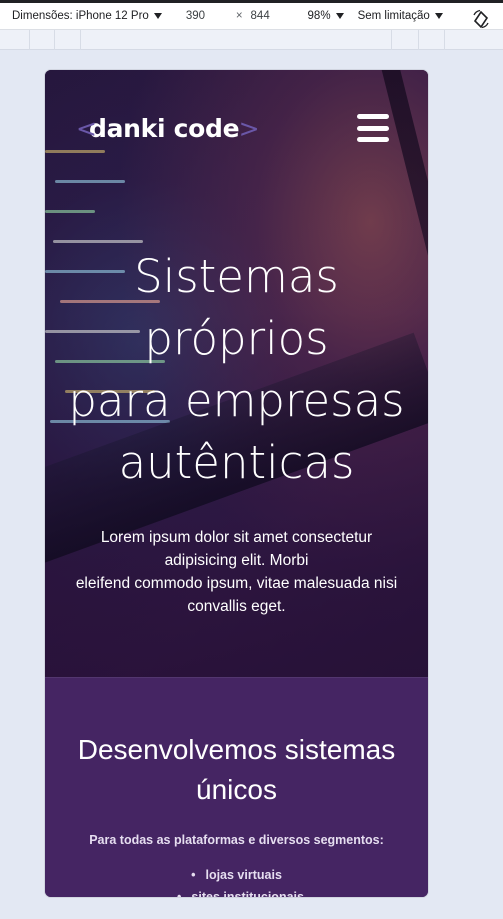 The width and height of the screenshot is (503, 919). I want to click on navbar: < danki code >, so click(236, 130).